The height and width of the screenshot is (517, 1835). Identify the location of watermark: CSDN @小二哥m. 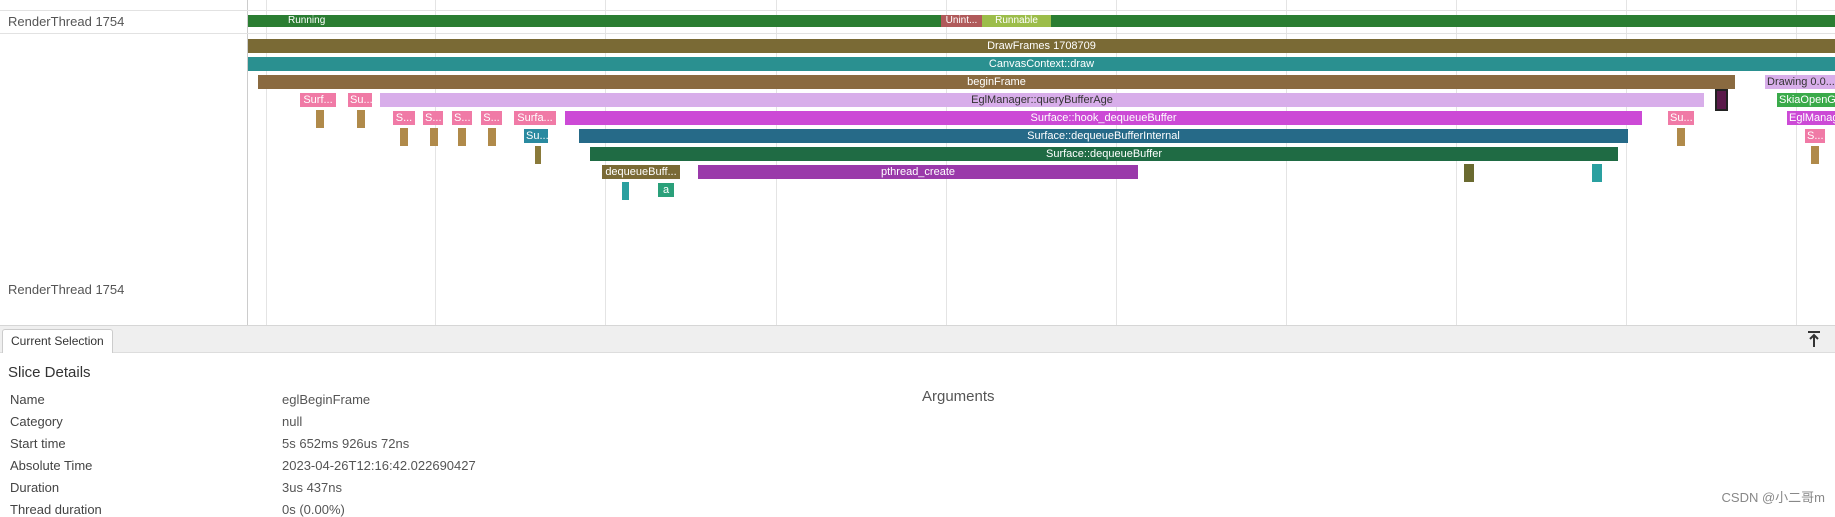
(1773, 497).